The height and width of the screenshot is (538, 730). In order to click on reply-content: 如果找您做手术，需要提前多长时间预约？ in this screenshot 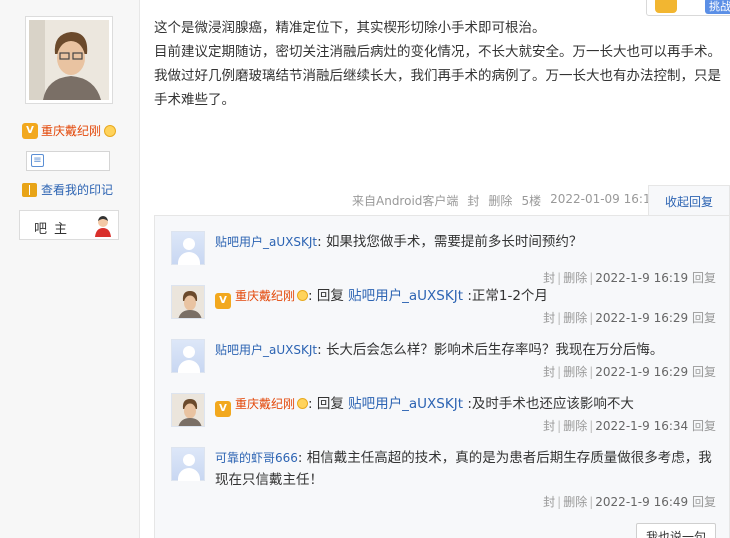, I will do `click(454, 242)`.